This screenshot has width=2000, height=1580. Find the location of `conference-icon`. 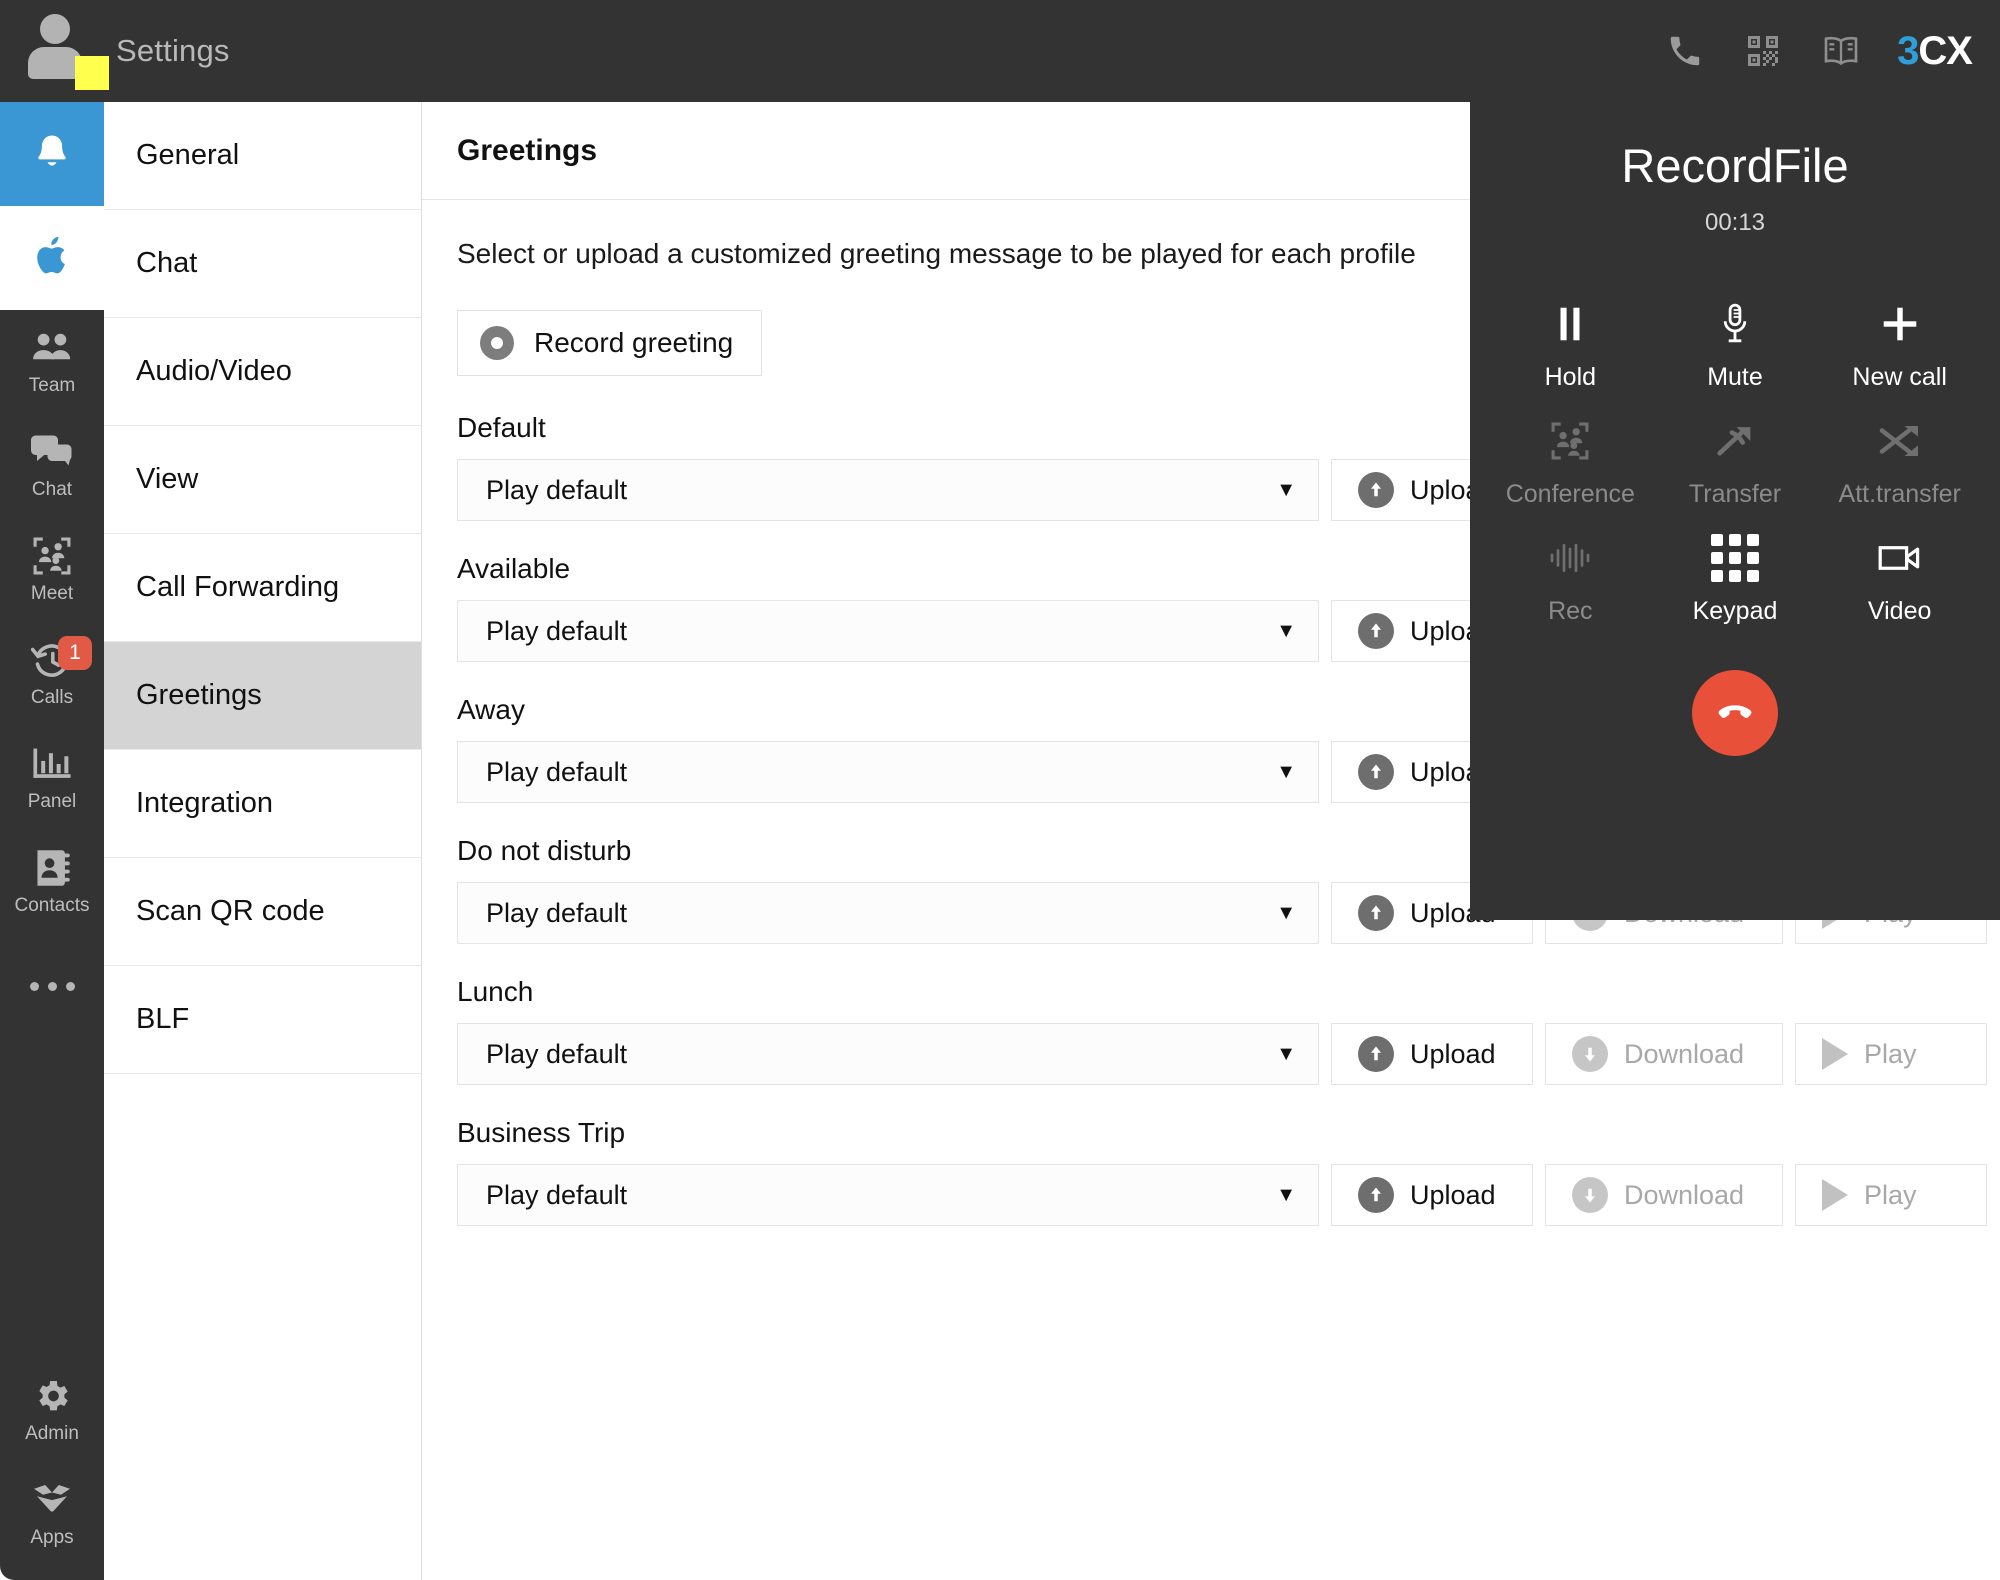

conference-icon is located at coordinates (1570, 441).